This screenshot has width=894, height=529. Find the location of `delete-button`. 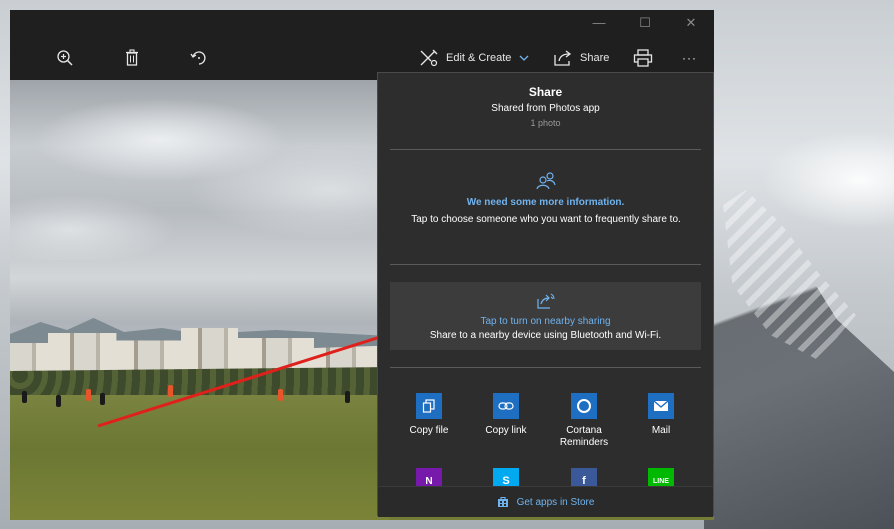

delete-button is located at coordinates (132, 58).